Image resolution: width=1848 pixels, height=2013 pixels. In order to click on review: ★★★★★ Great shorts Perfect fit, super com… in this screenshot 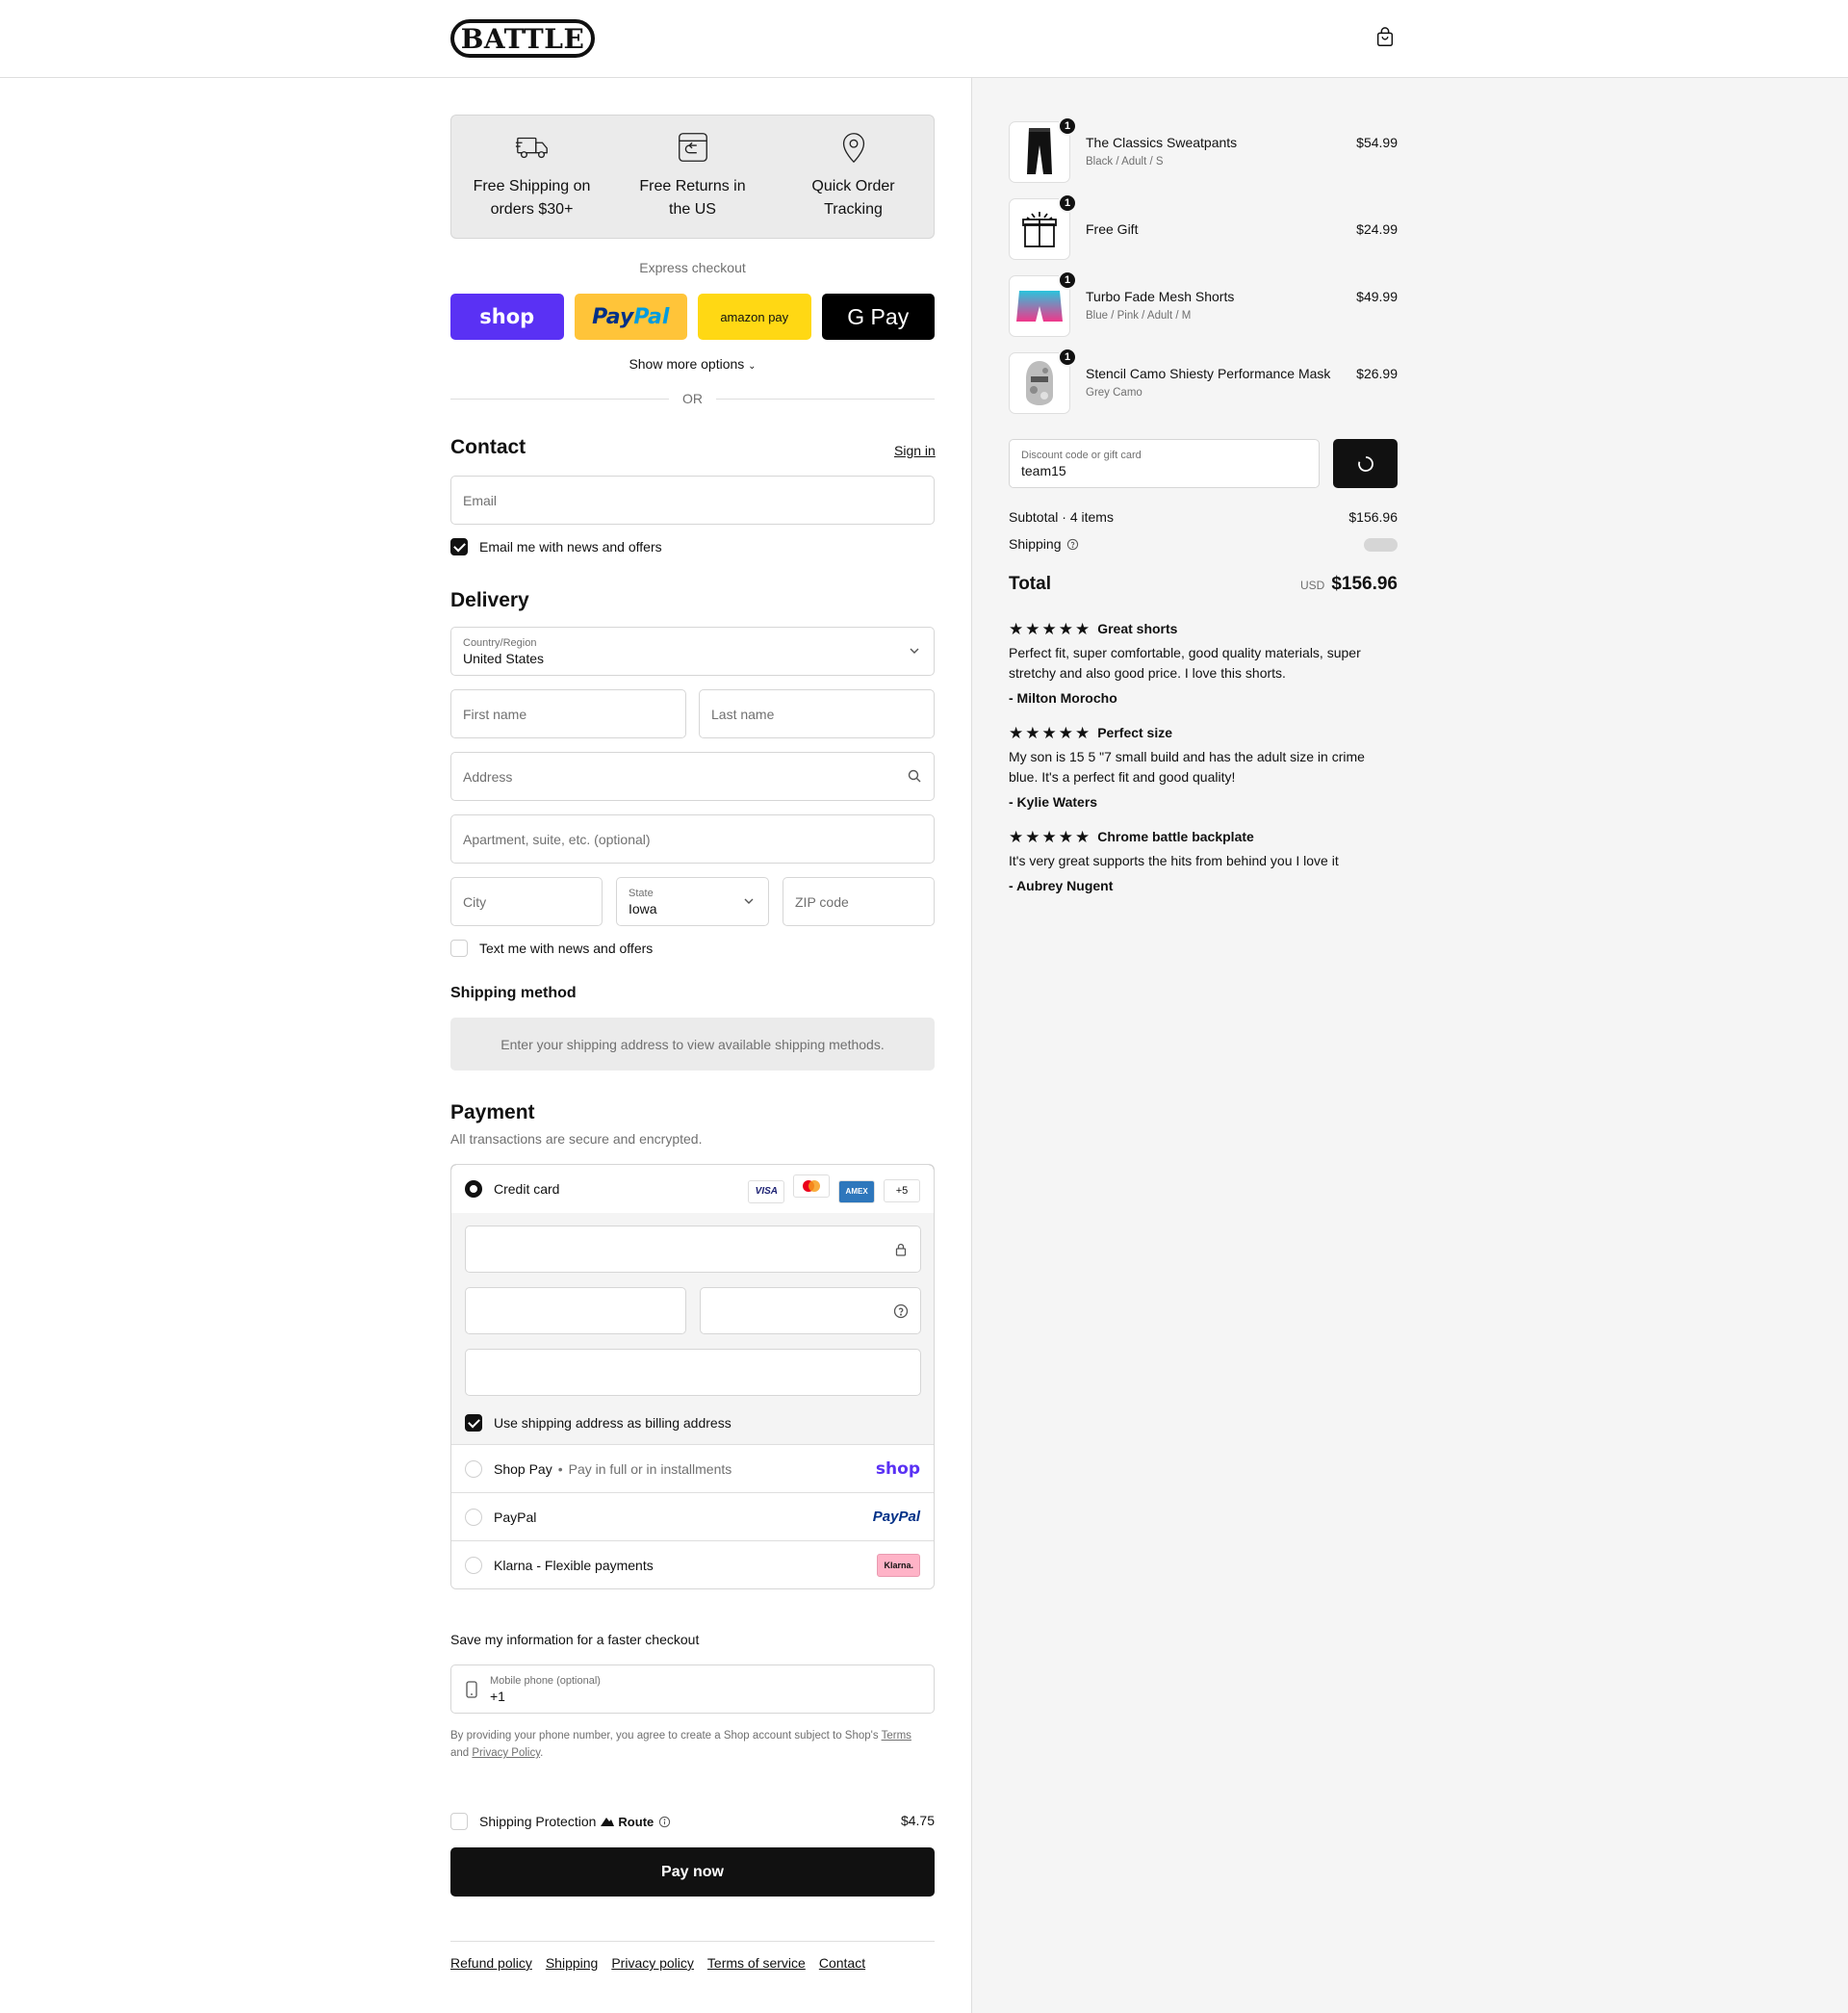, I will do `click(1191, 664)`.